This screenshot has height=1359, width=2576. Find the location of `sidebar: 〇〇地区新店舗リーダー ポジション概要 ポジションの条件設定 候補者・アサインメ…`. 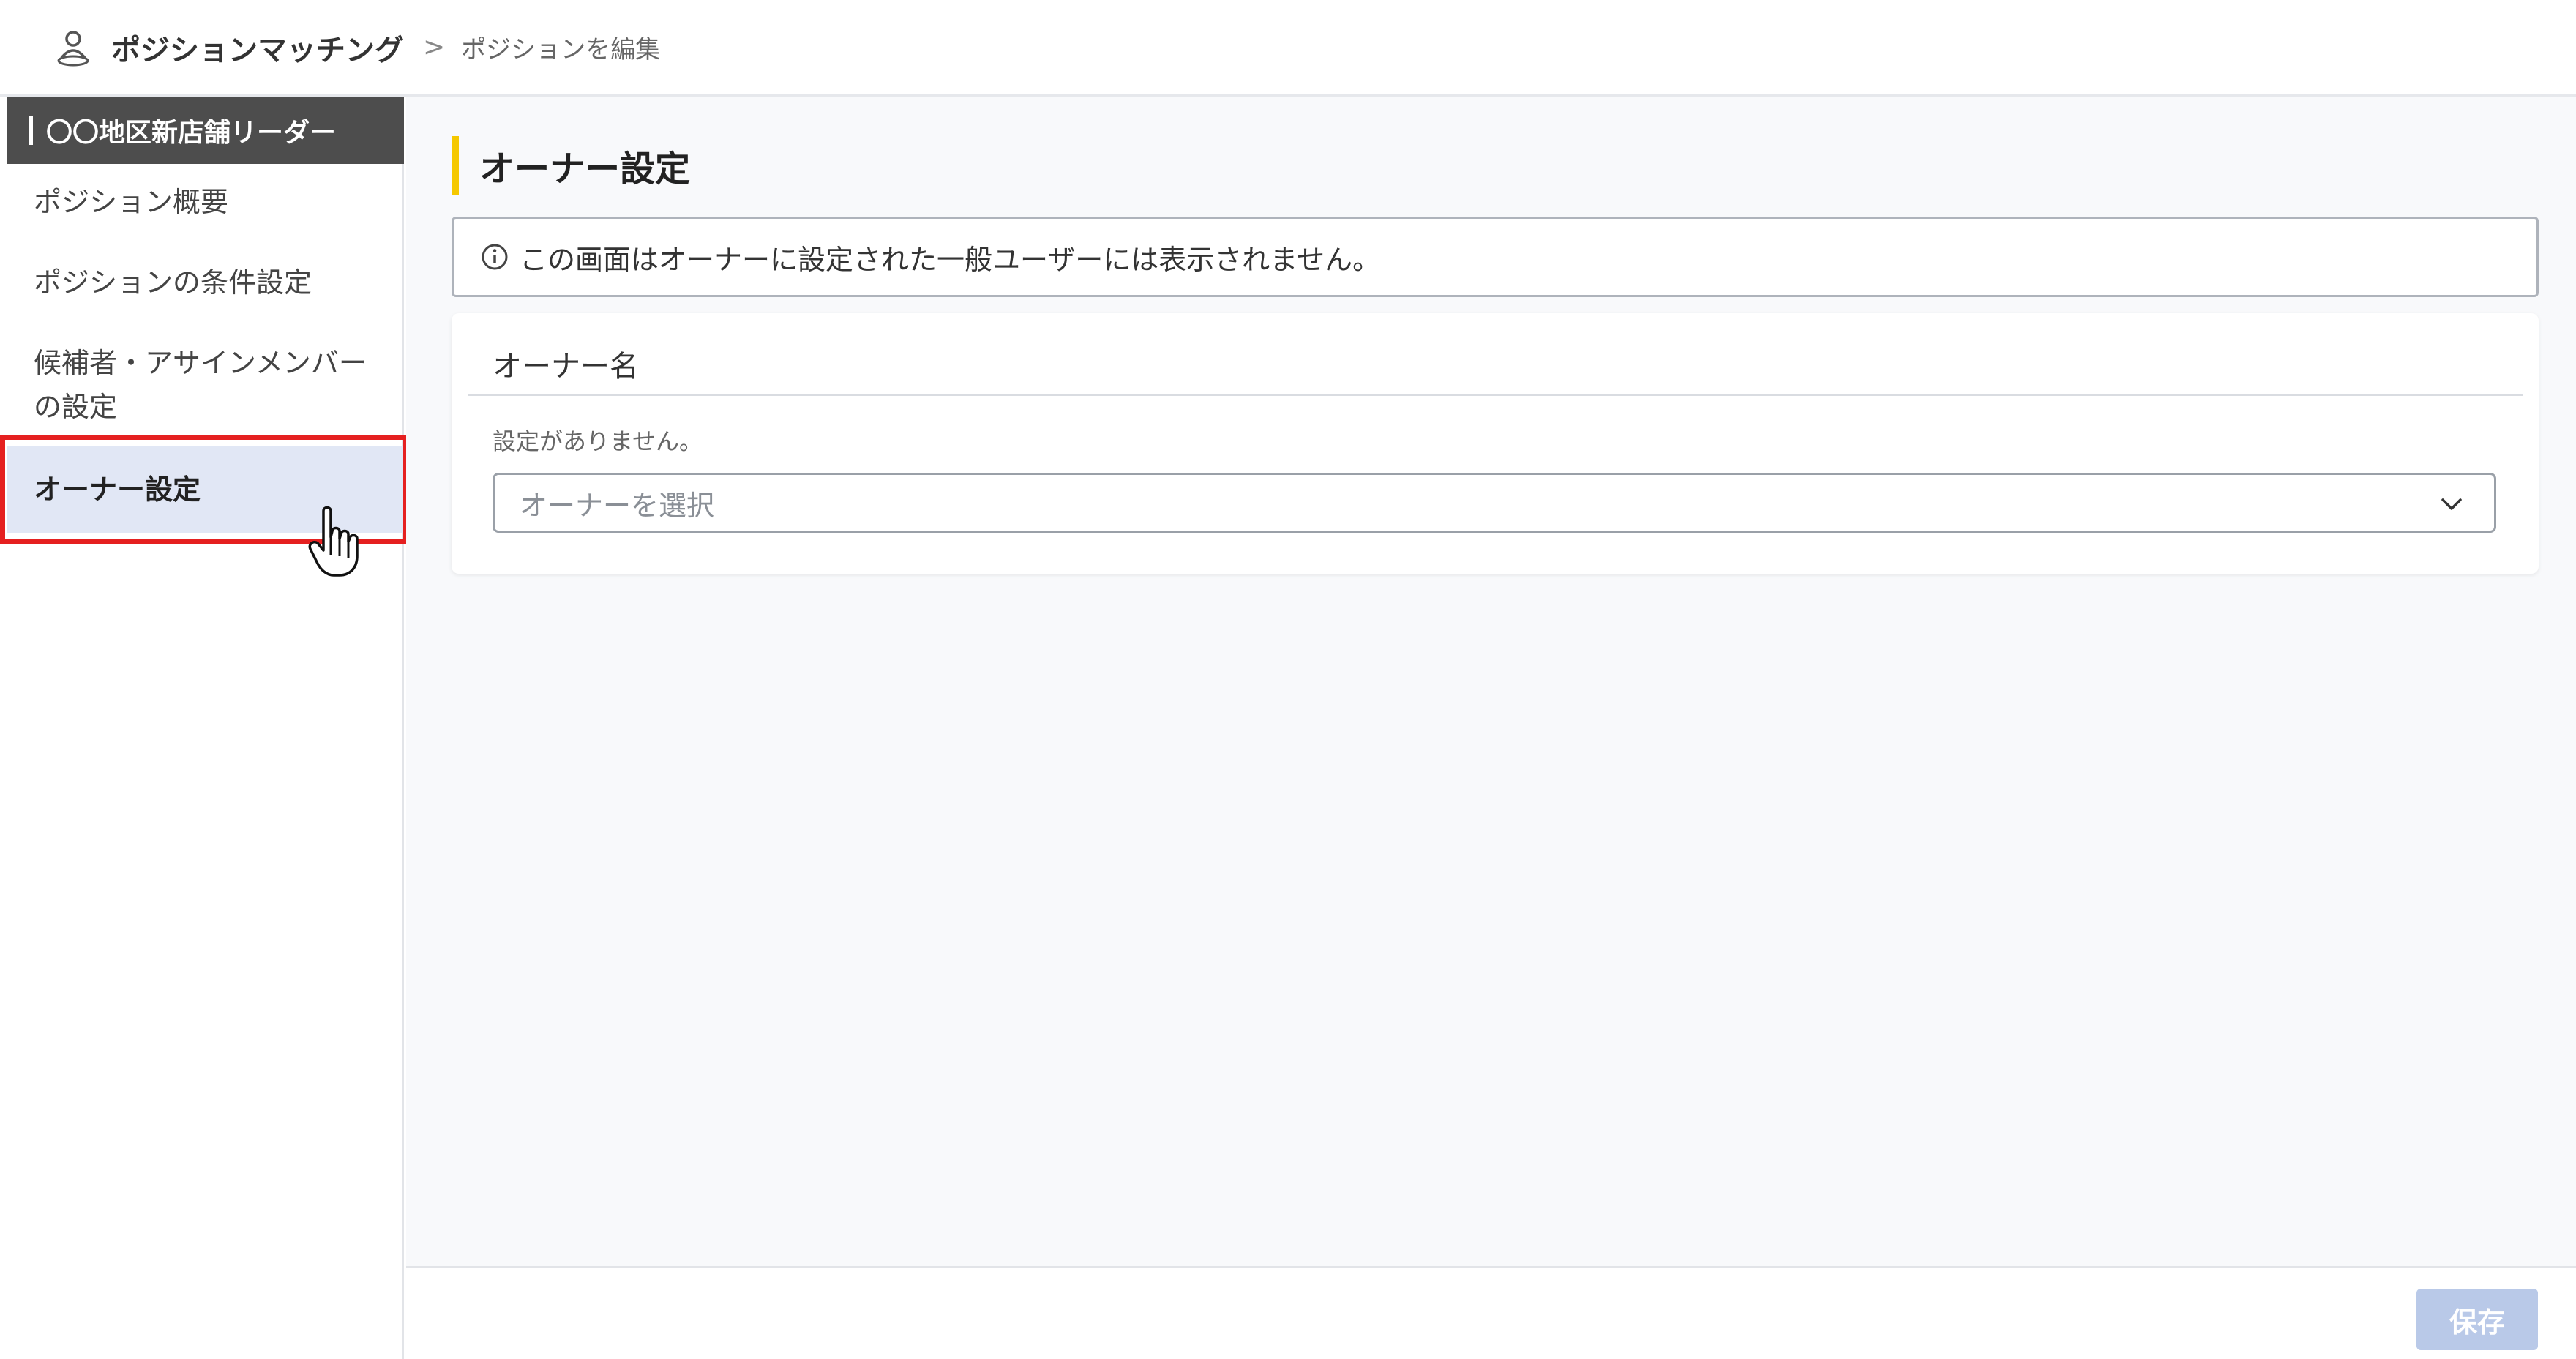

sidebar: 〇〇地区新店舗リーダー ポジション概要 ポジションの条件設定 候補者・アサインメ… is located at coordinates (202, 728).